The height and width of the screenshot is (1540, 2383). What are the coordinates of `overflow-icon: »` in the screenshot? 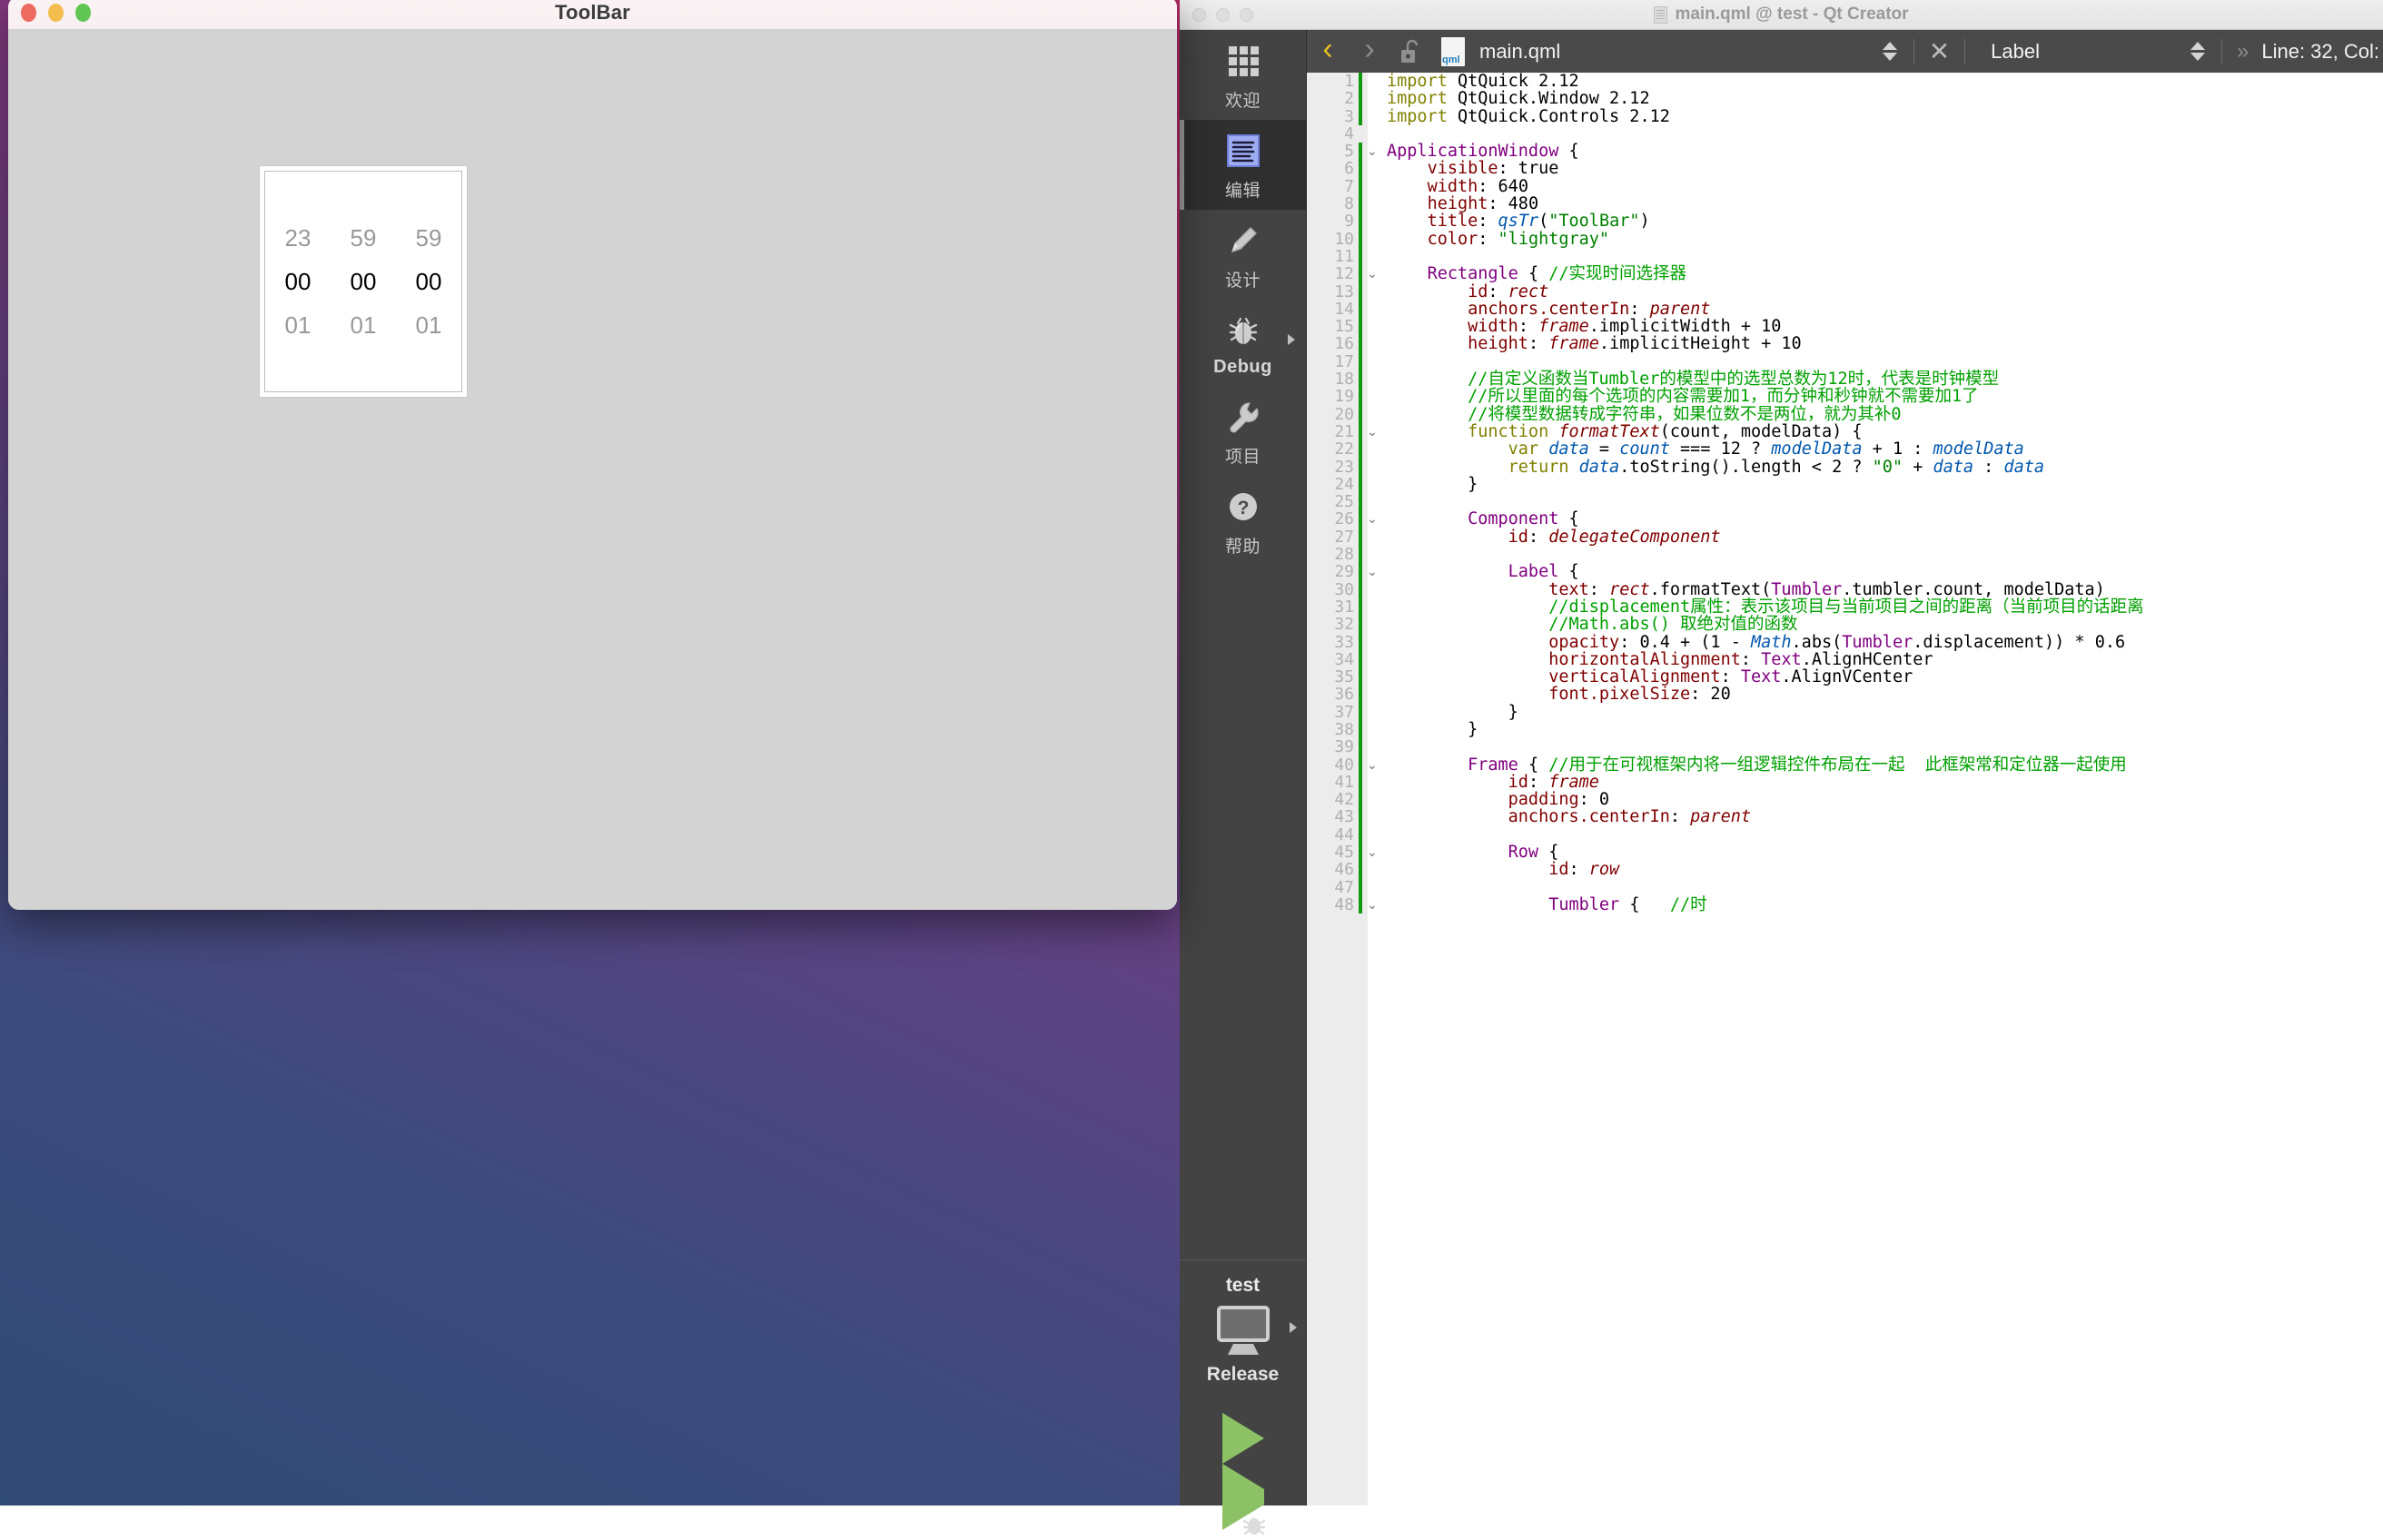 It's located at (2242, 51).